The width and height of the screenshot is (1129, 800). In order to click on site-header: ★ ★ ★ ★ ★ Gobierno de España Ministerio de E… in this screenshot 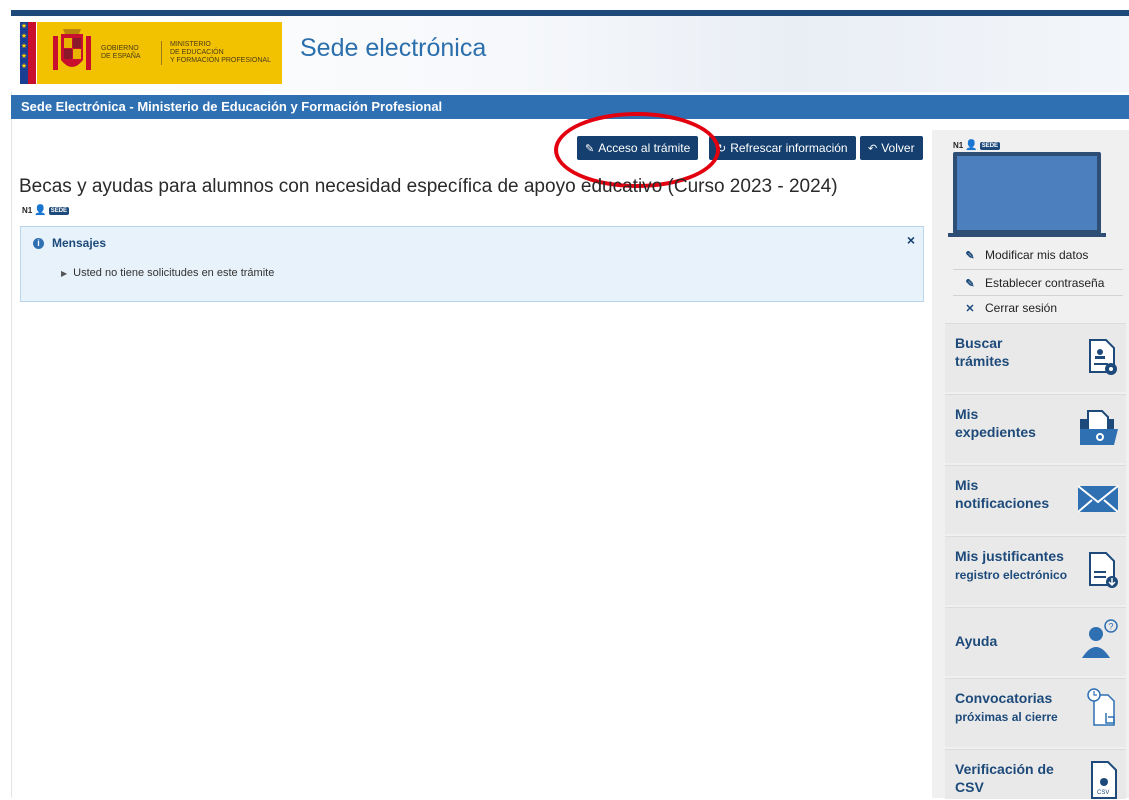, I will do `click(570, 54)`.